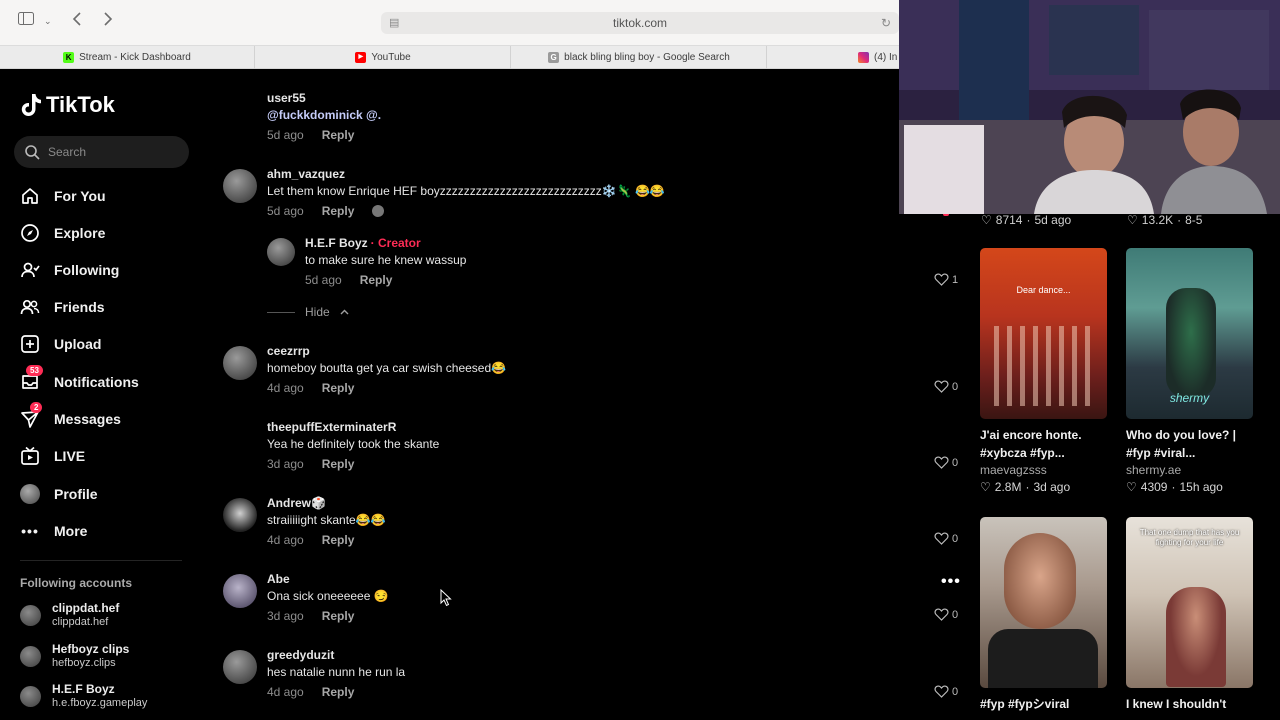 This screenshot has width=1280, height=720. What do you see at coordinates (308, 312) in the screenshot?
I see `hide-replies-button: Hide` at bounding box center [308, 312].